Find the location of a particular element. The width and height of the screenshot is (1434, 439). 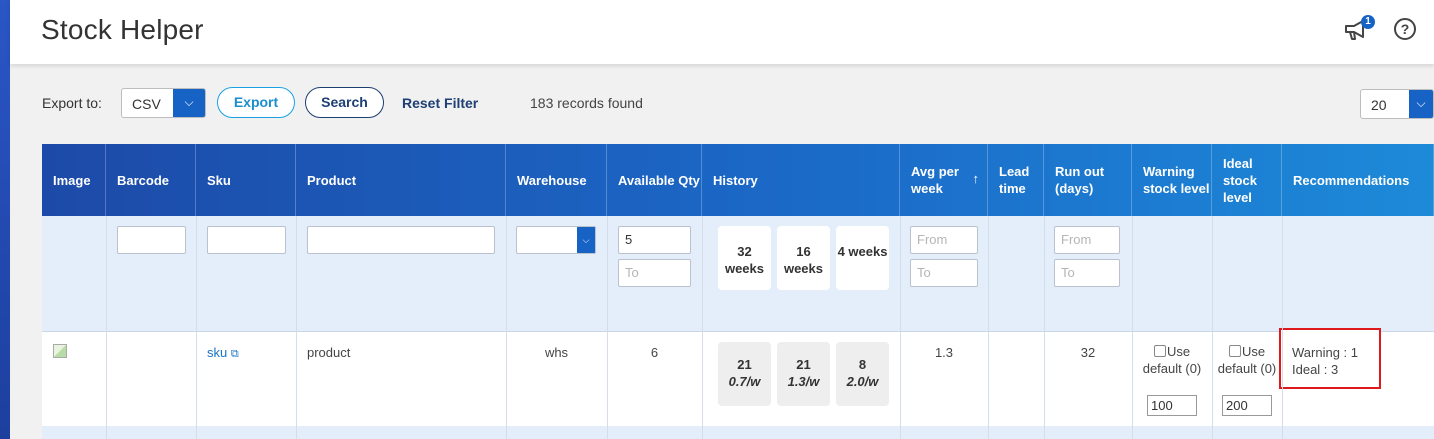

avg-per-week-value: 1.3 is located at coordinates (944, 352).